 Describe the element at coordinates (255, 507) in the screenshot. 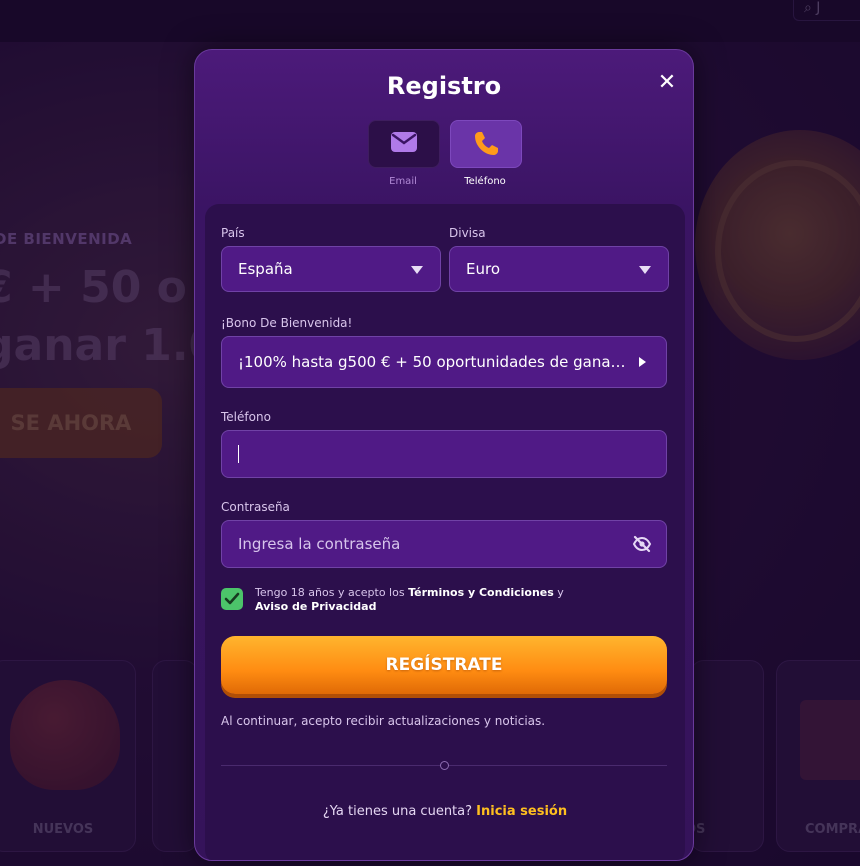

I see `password-label: Contraseña` at that location.